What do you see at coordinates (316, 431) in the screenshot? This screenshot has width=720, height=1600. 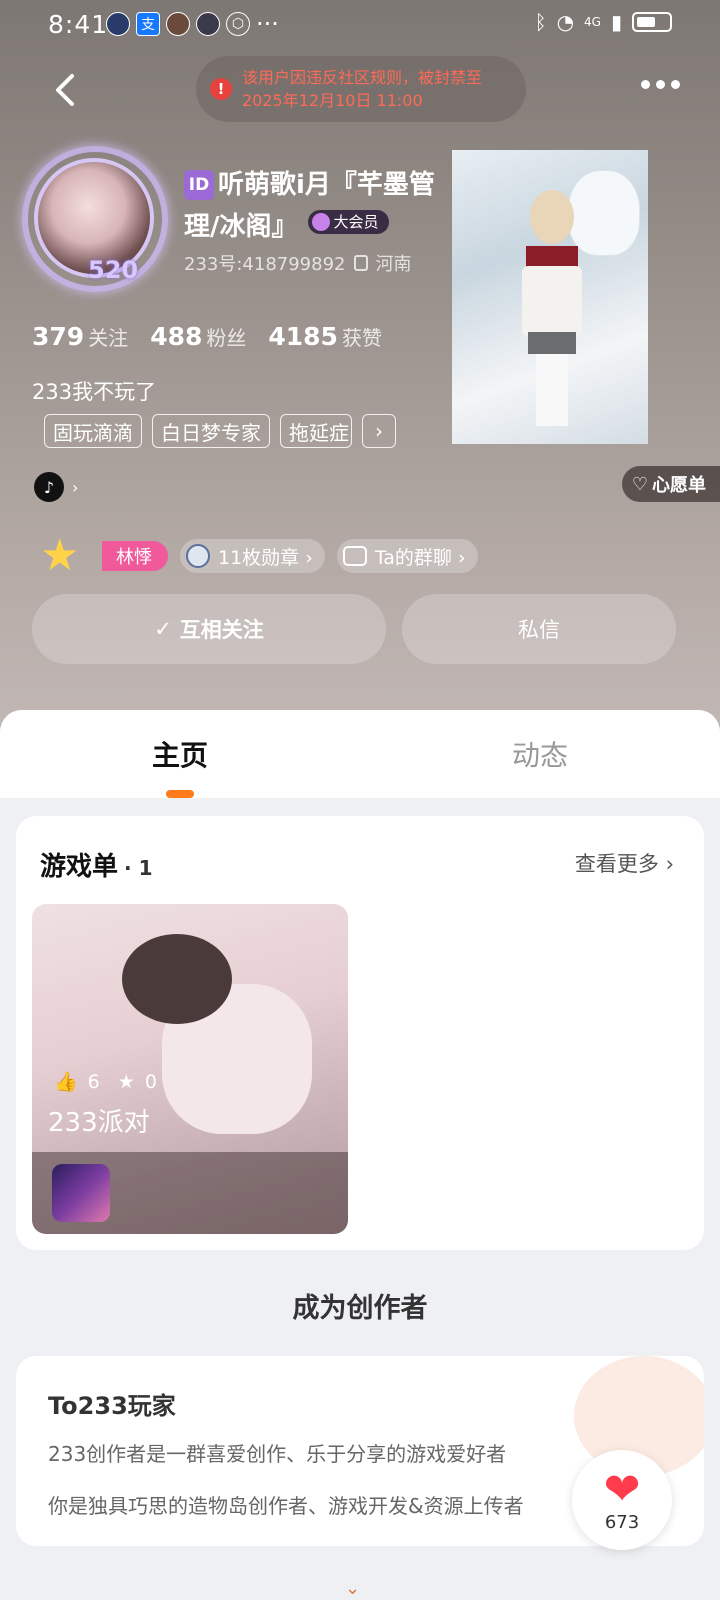 I see `tag-item: 拖延症` at bounding box center [316, 431].